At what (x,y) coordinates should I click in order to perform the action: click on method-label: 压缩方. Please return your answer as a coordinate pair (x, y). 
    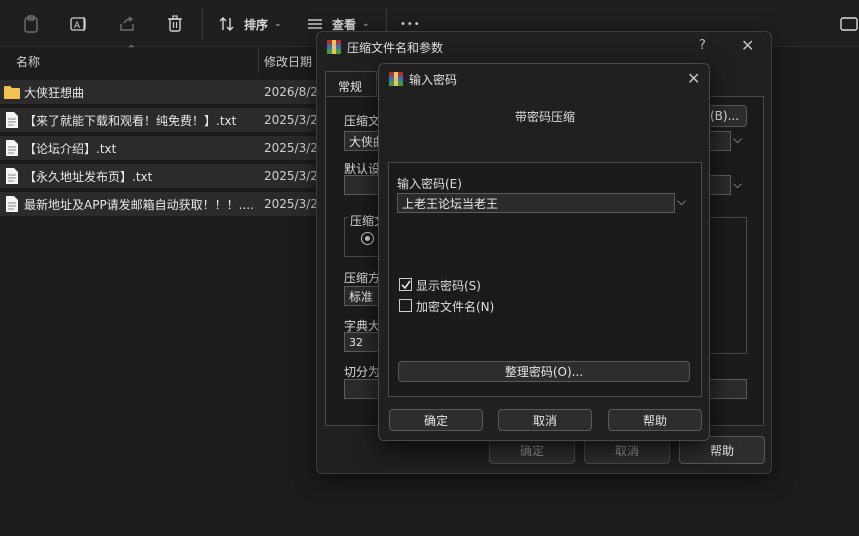
    Looking at the image, I should click on (362, 278).